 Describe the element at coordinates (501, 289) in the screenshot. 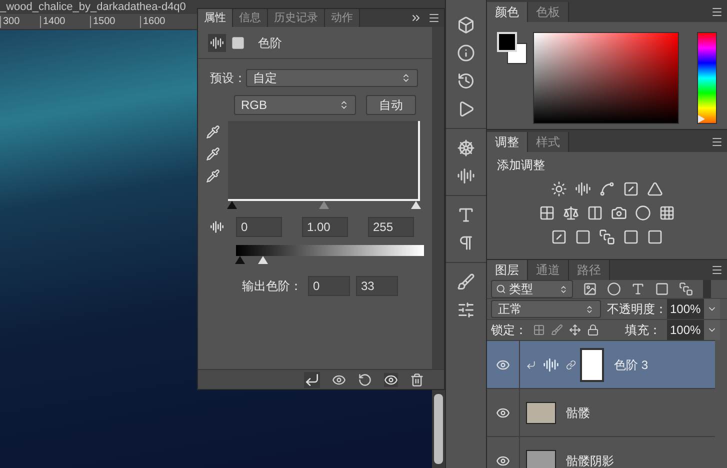

I see `search-icon` at that location.